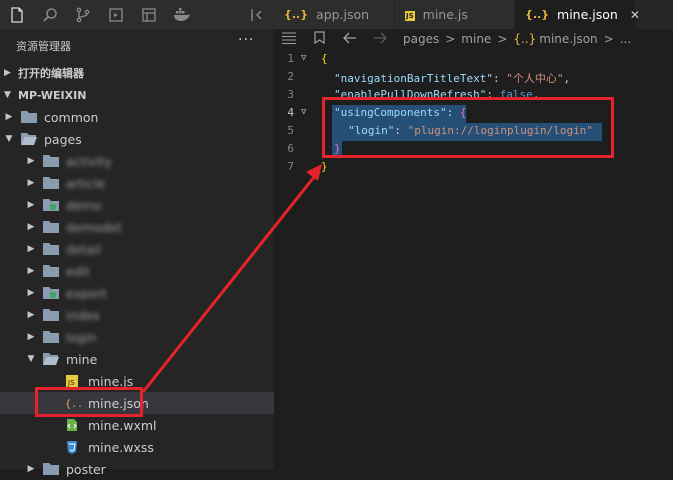 This screenshot has width=673, height=480. What do you see at coordinates (29, 139) in the screenshot?
I see `folder-open-icon` at bounding box center [29, 139].